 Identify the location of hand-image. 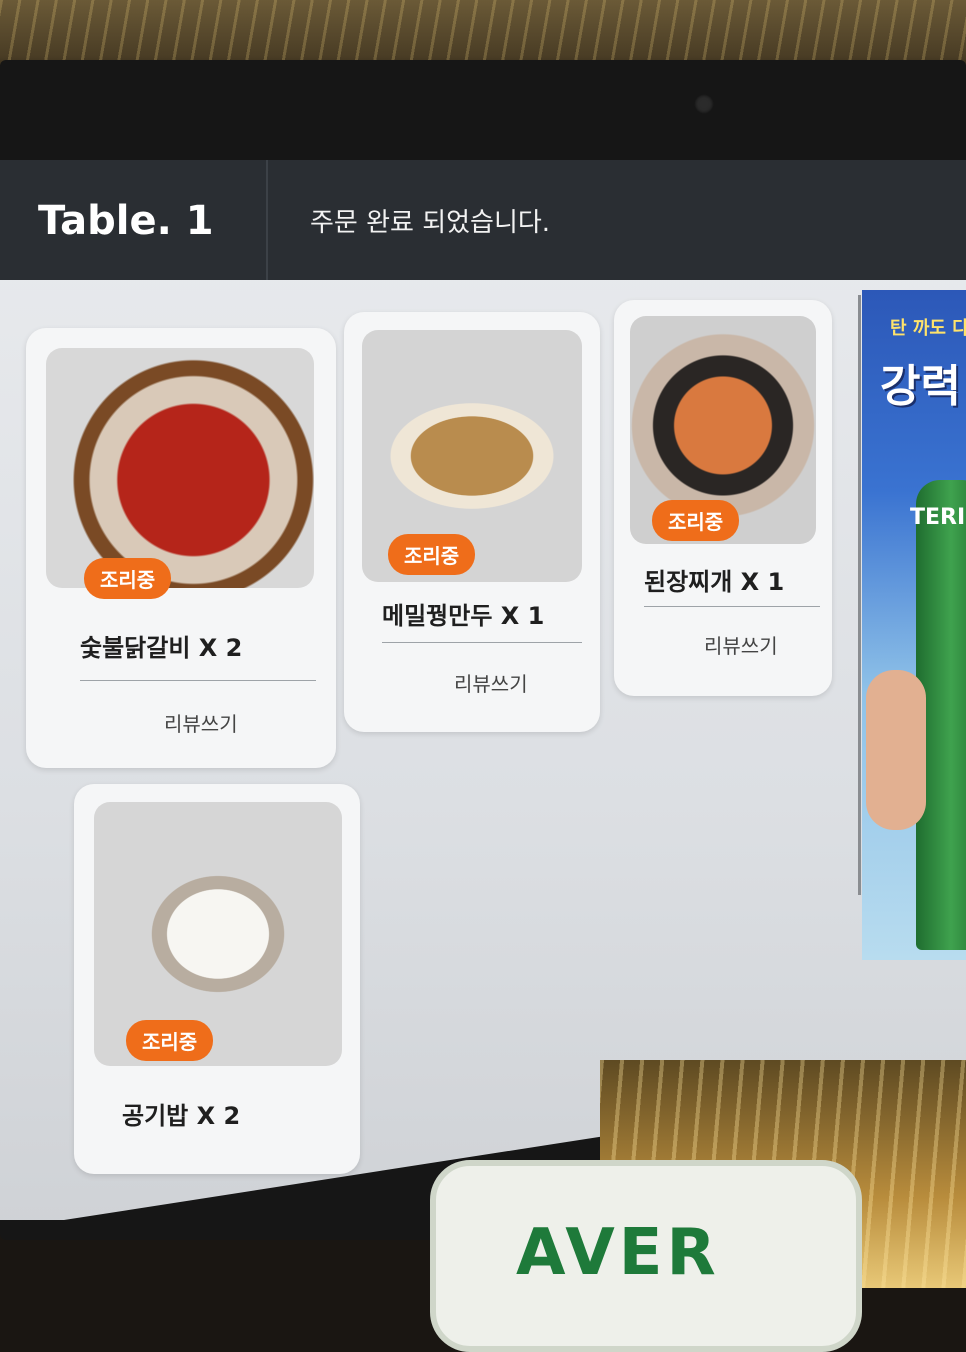
(896, 750).